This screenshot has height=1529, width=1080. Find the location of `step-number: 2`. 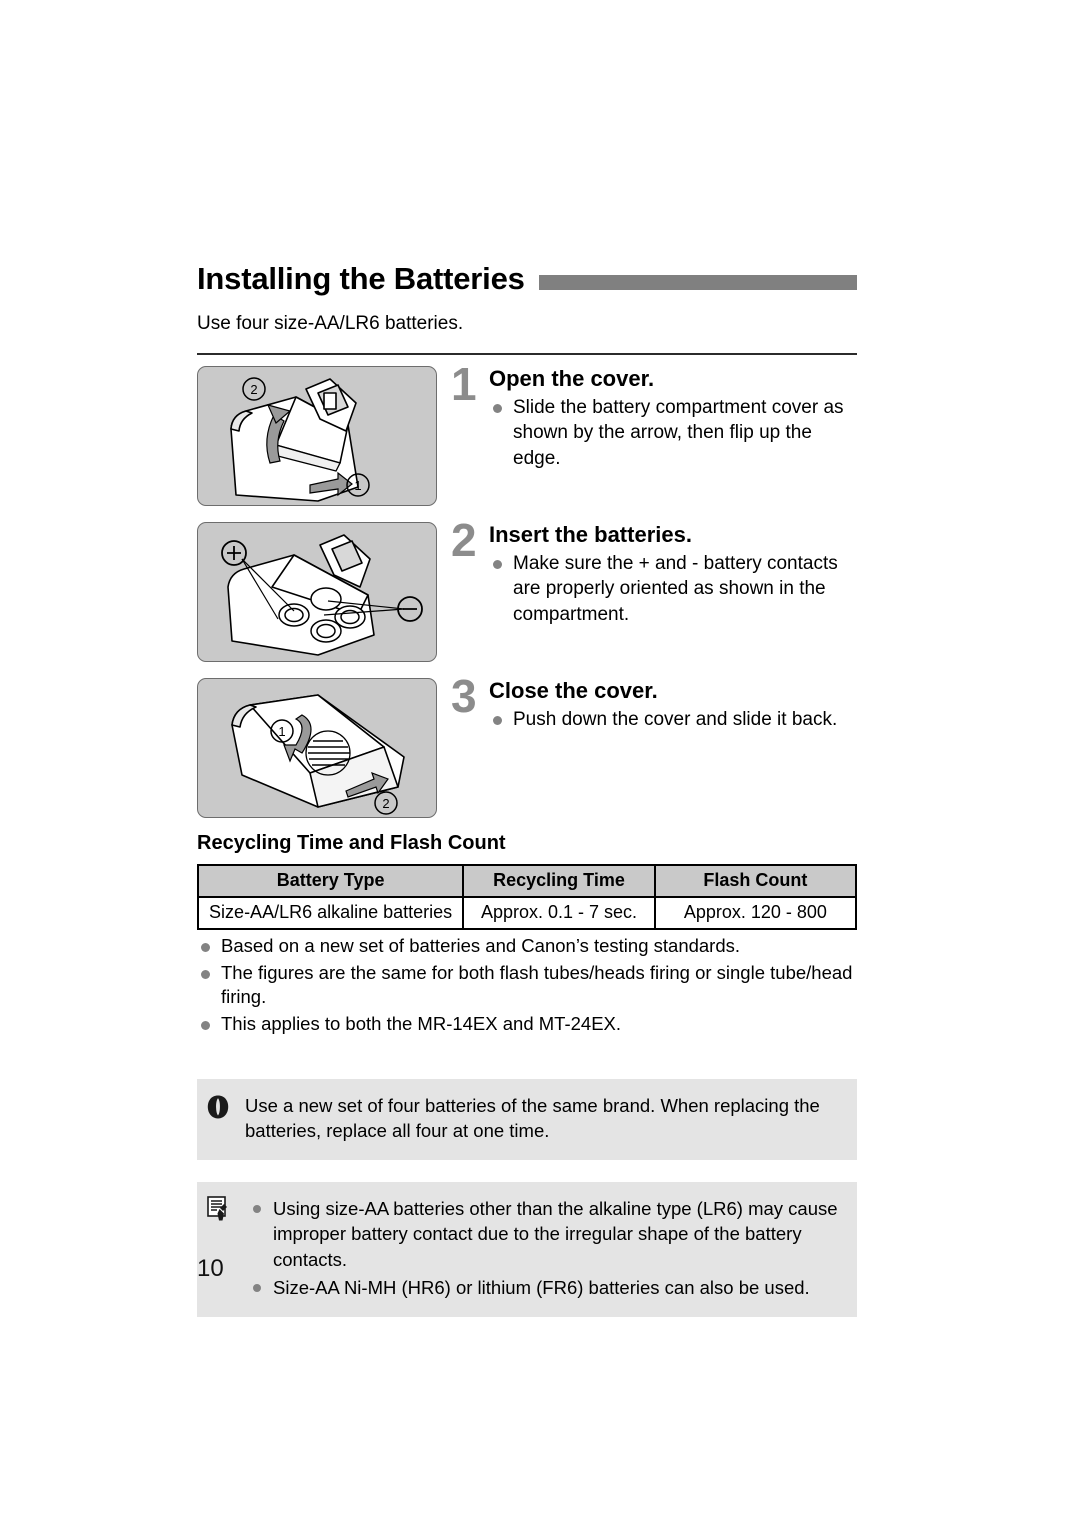

step-number: 2 is located at coordinates (464, 539).